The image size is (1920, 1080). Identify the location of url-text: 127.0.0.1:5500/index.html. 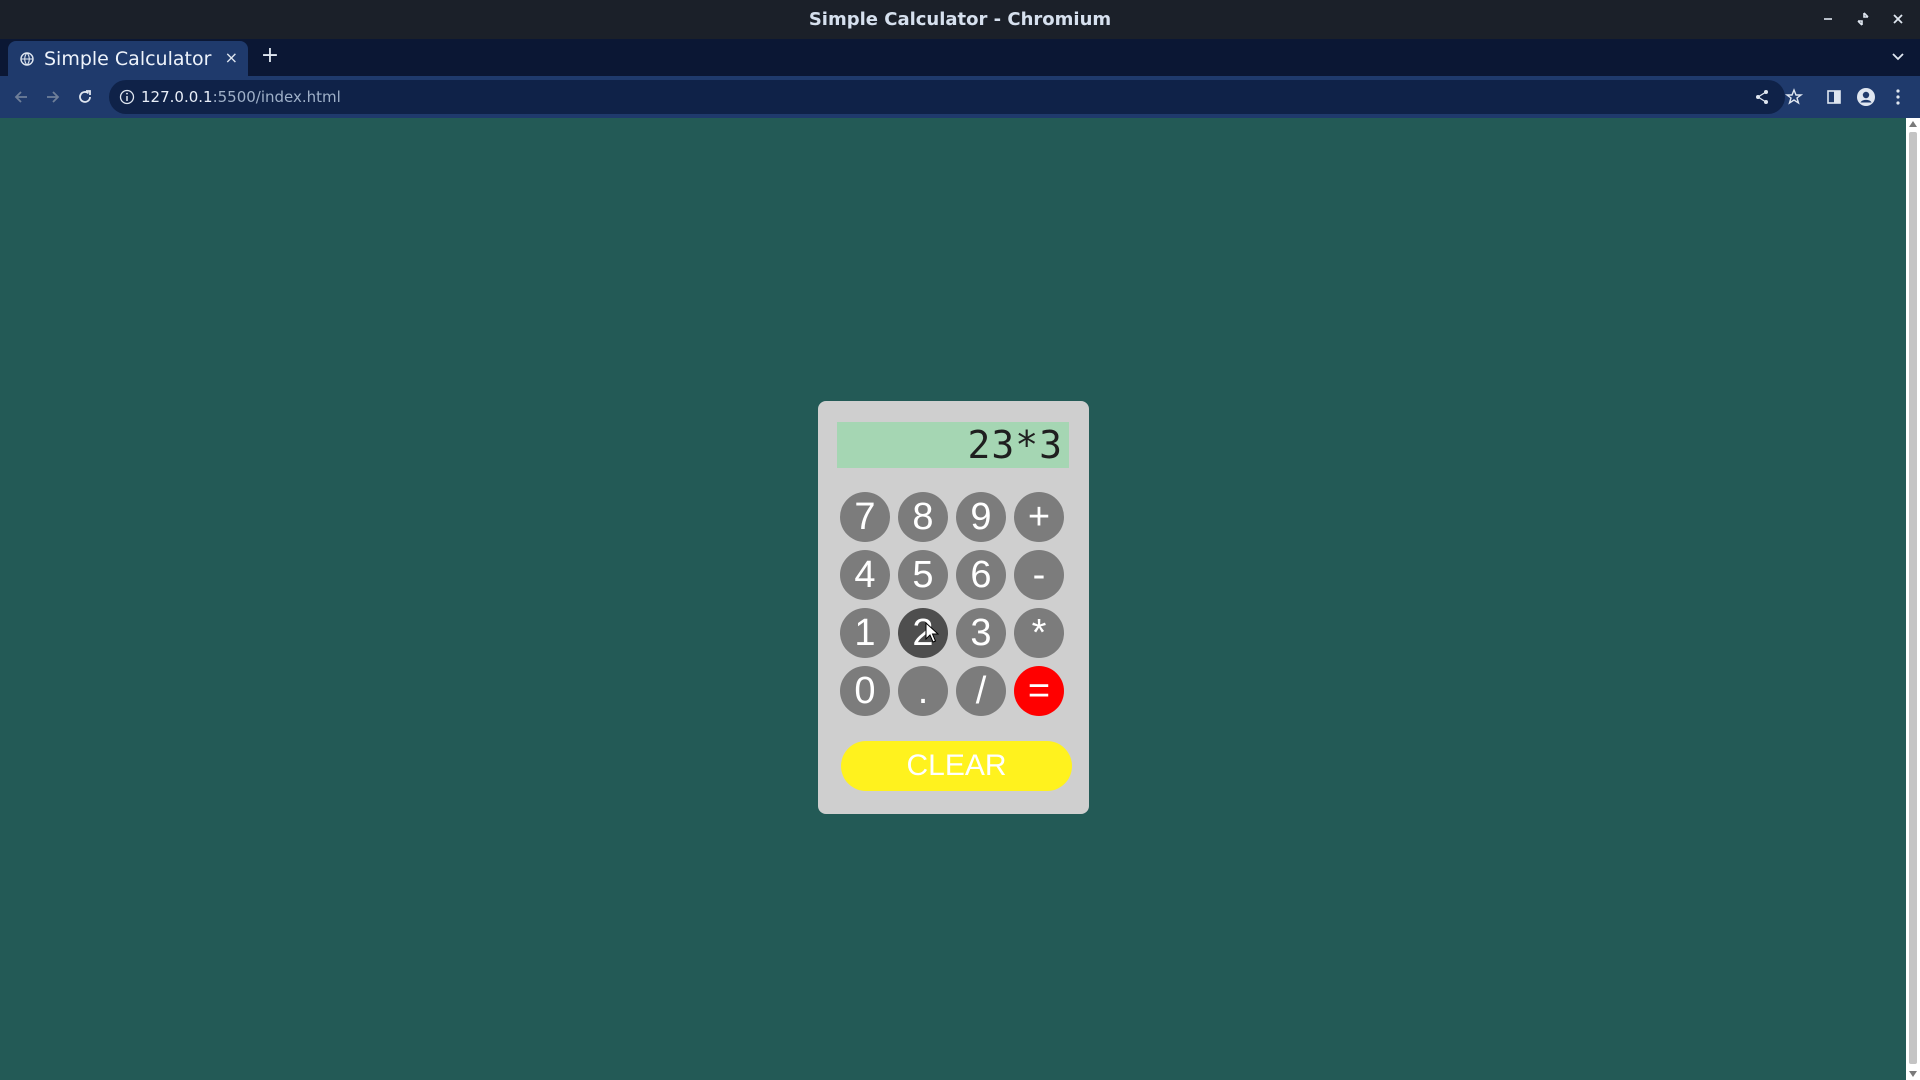
(241, 97).